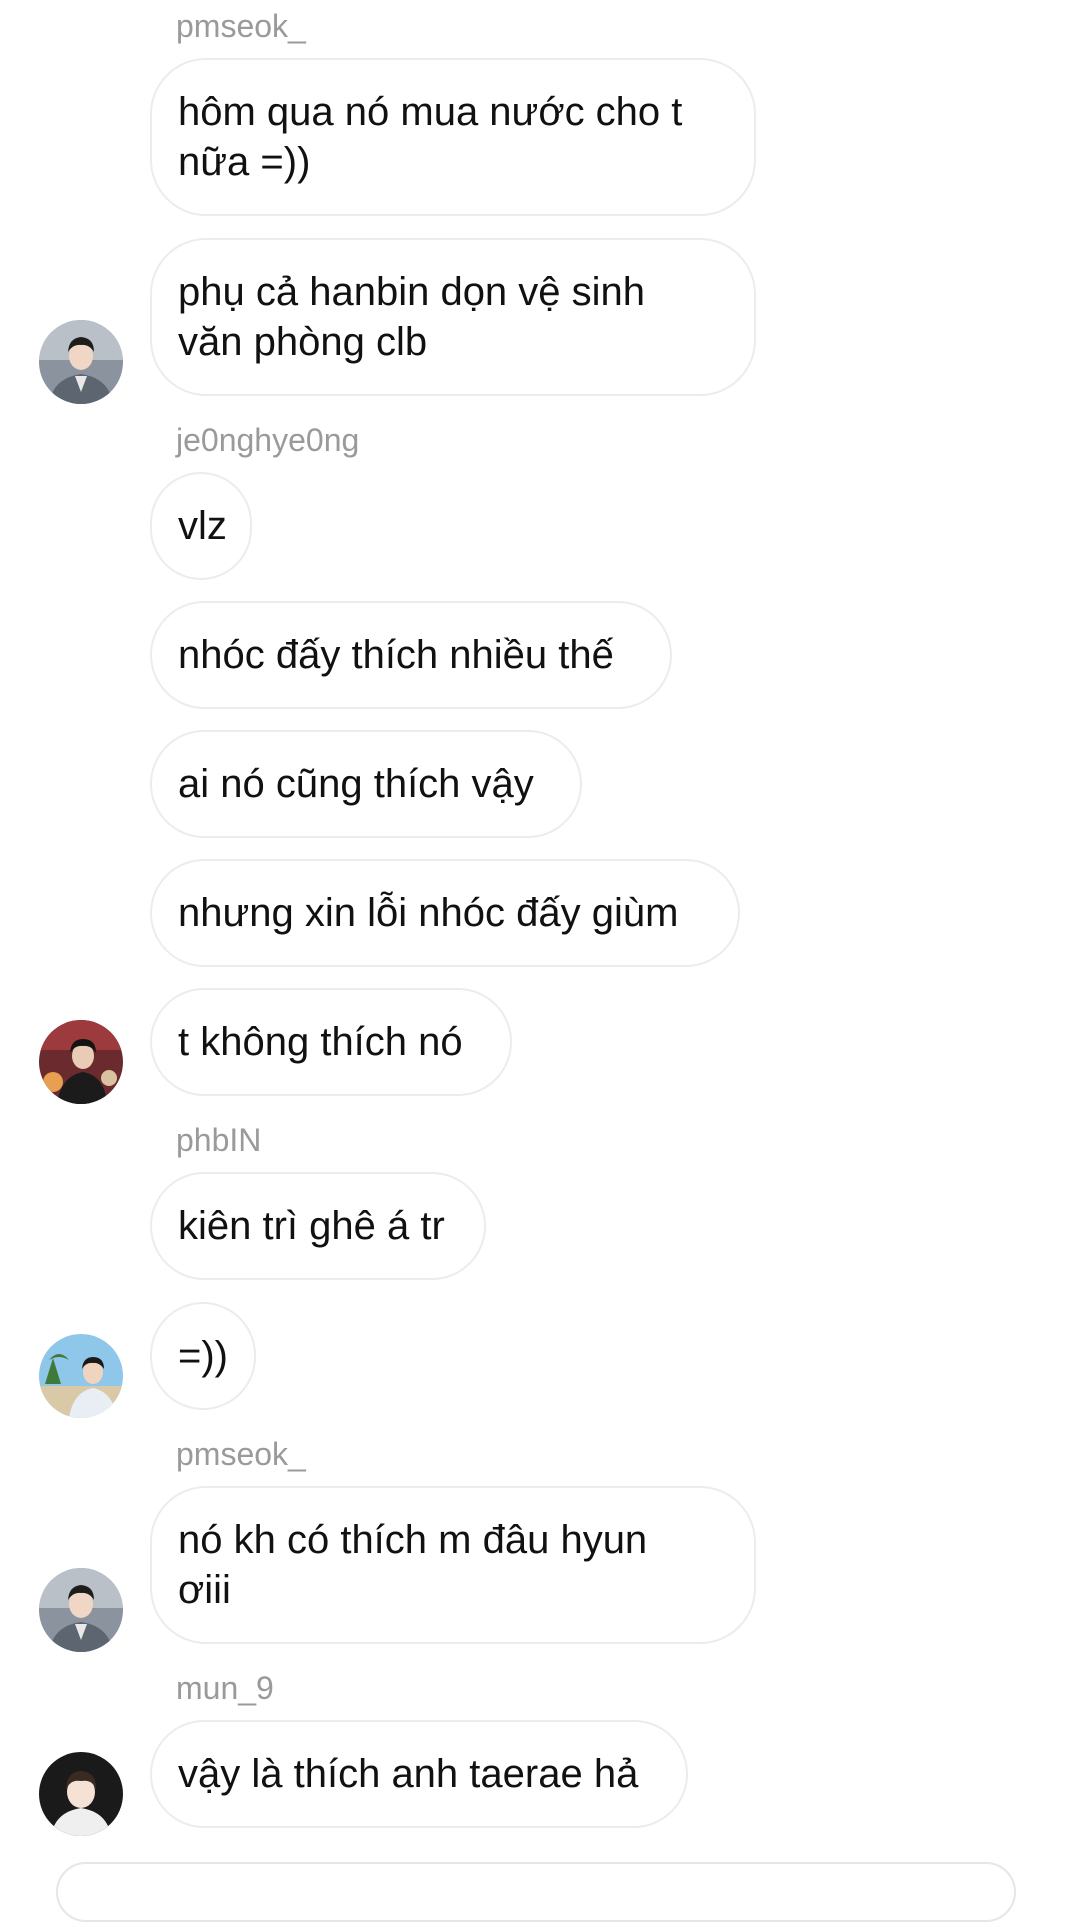 This screenshot has height=1922, width=1080. I want to click on message-bubble: kiên trì ghê á tr, so click(318, 1226).